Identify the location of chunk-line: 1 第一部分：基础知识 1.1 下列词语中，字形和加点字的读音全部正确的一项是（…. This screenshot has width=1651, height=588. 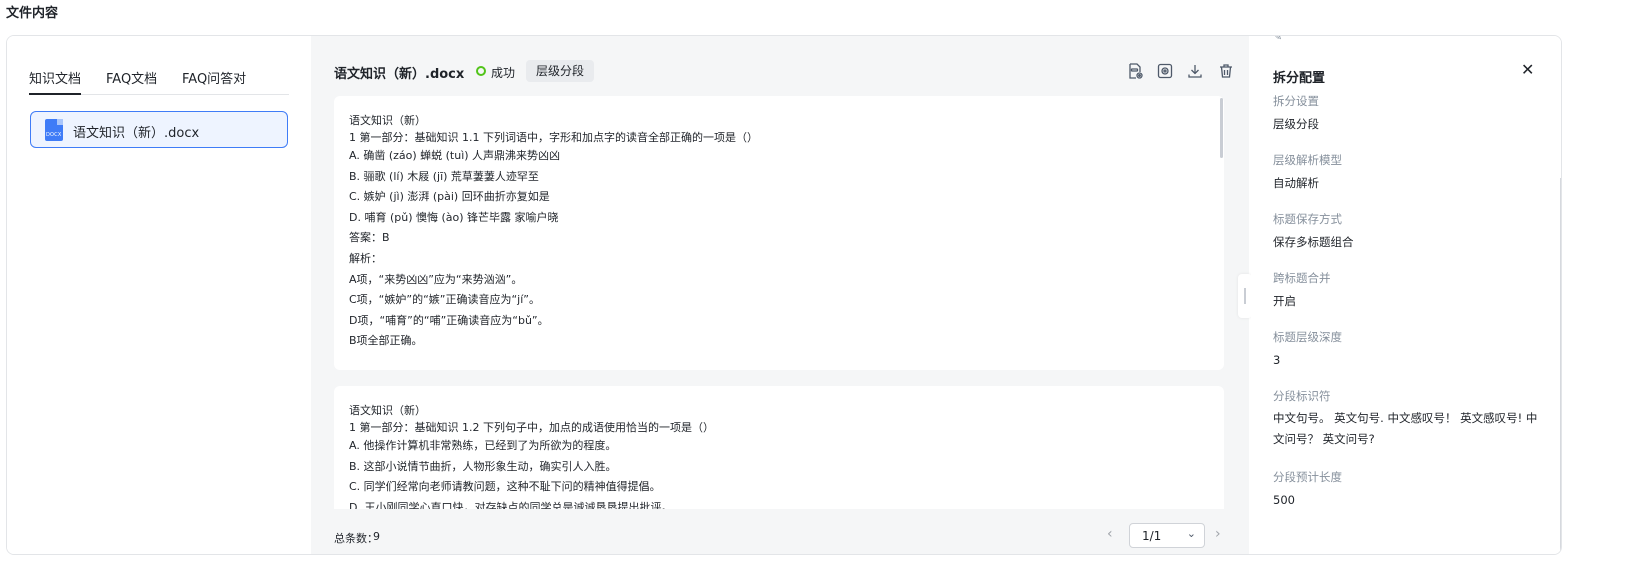
(553, 137).